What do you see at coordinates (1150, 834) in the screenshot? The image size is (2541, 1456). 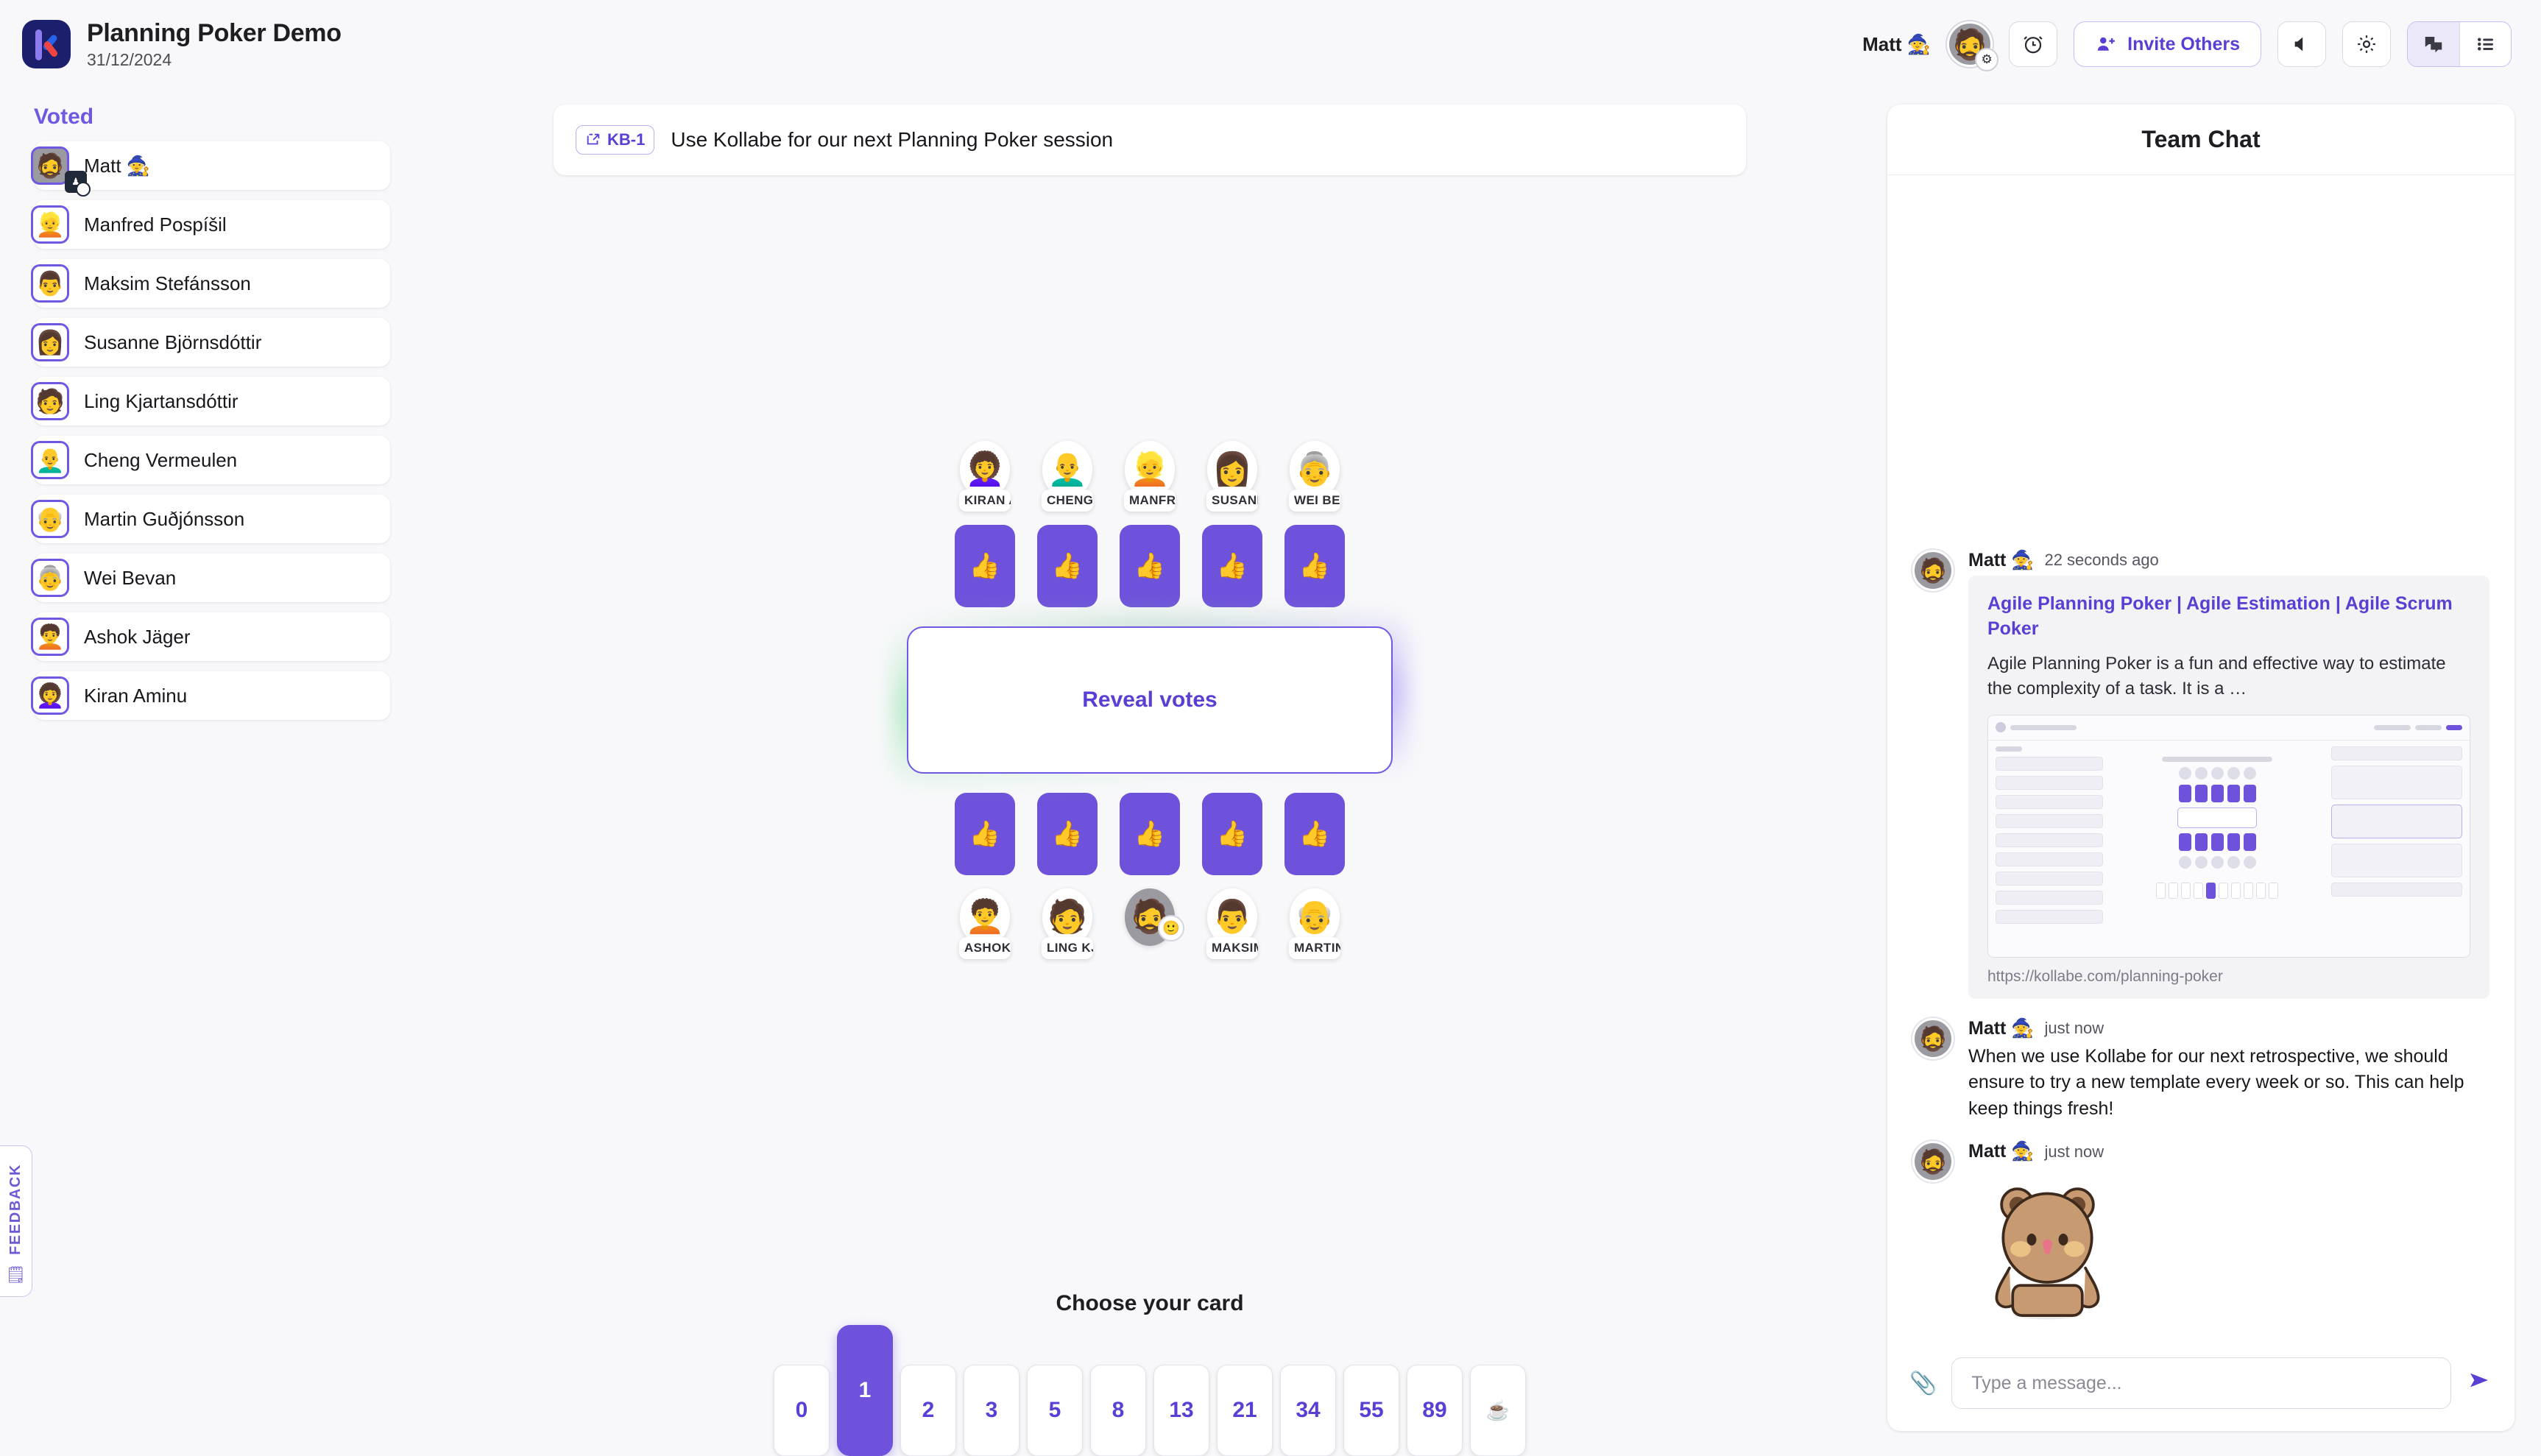 I see `bottom-vote-card-row: 👍 👍 👍 👍 👍` at bounding box center [1150, 834].